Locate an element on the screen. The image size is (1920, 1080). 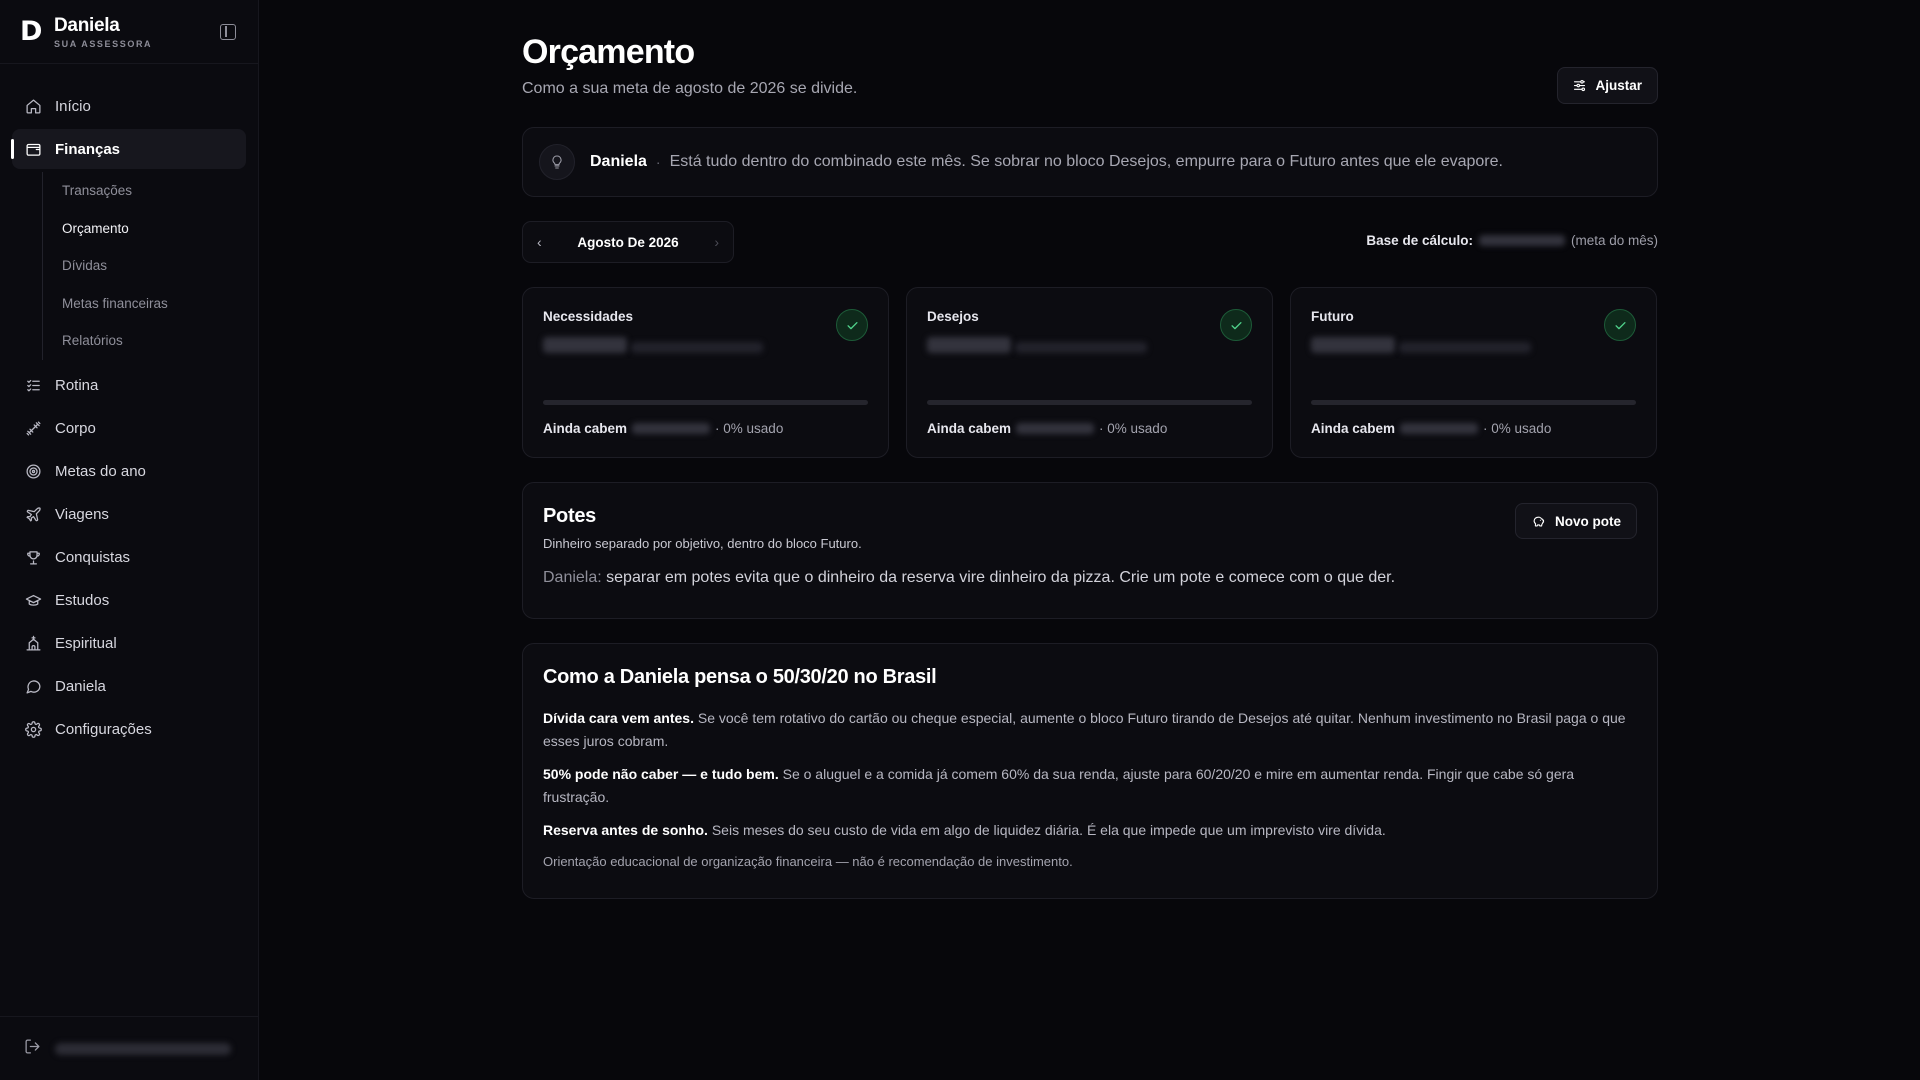
lightbulb-icon is located at coordinates (557, 162).